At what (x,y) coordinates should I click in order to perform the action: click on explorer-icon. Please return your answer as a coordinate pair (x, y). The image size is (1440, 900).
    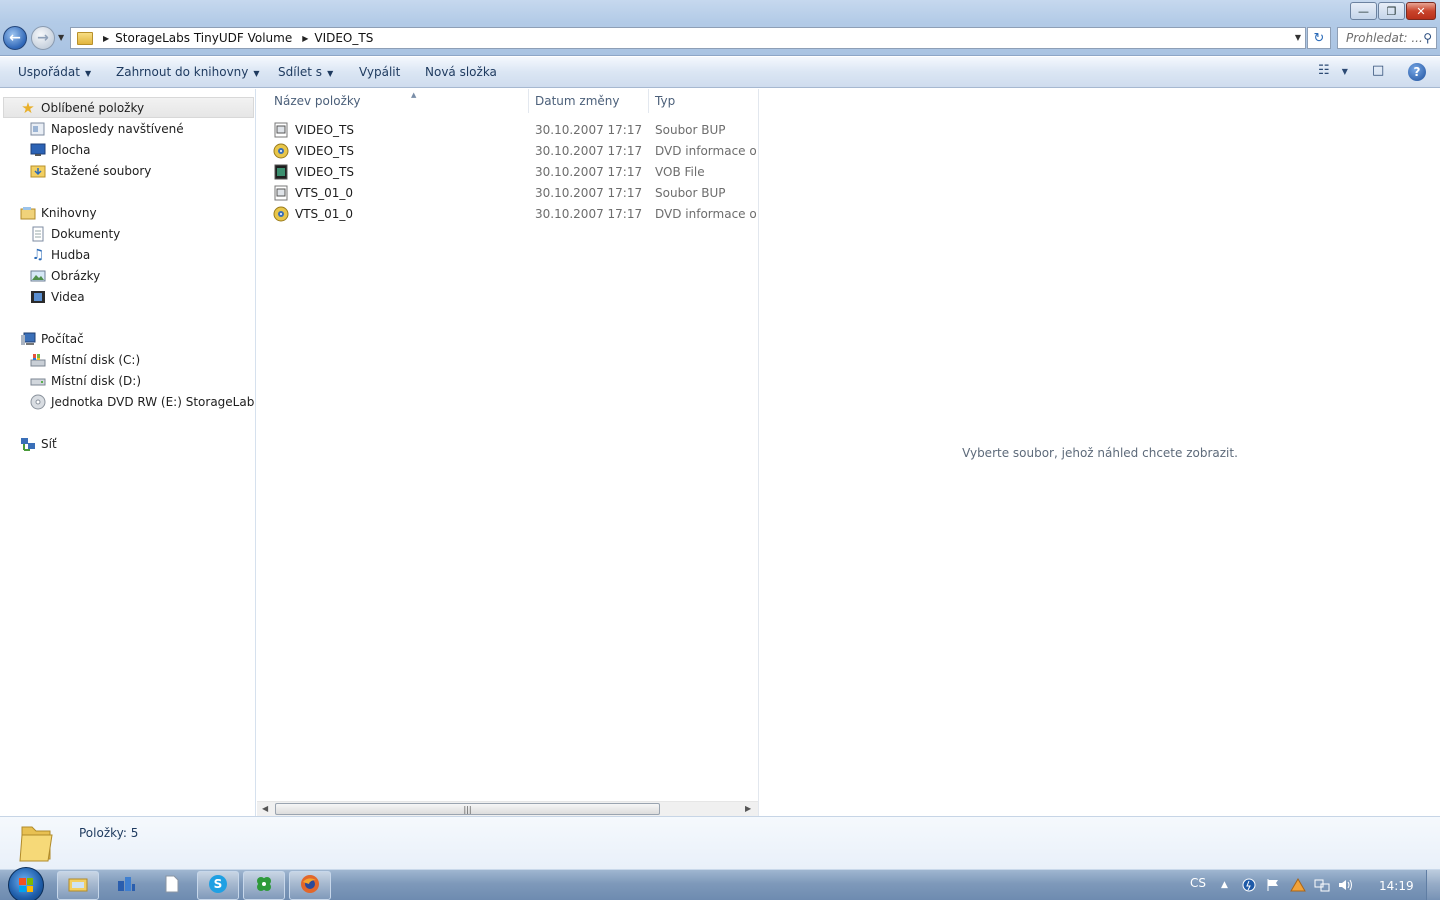
    Looking at the image, I should click on (78, 885).